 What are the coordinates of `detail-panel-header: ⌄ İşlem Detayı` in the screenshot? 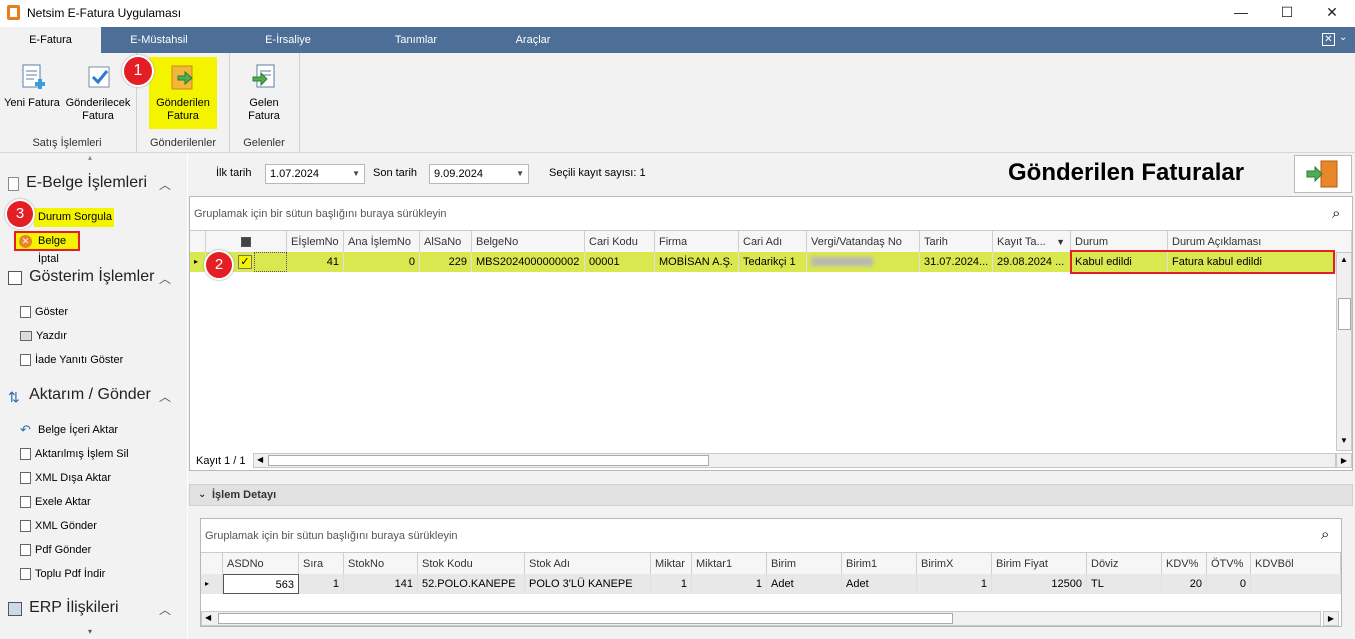 It's located at (771, 495).